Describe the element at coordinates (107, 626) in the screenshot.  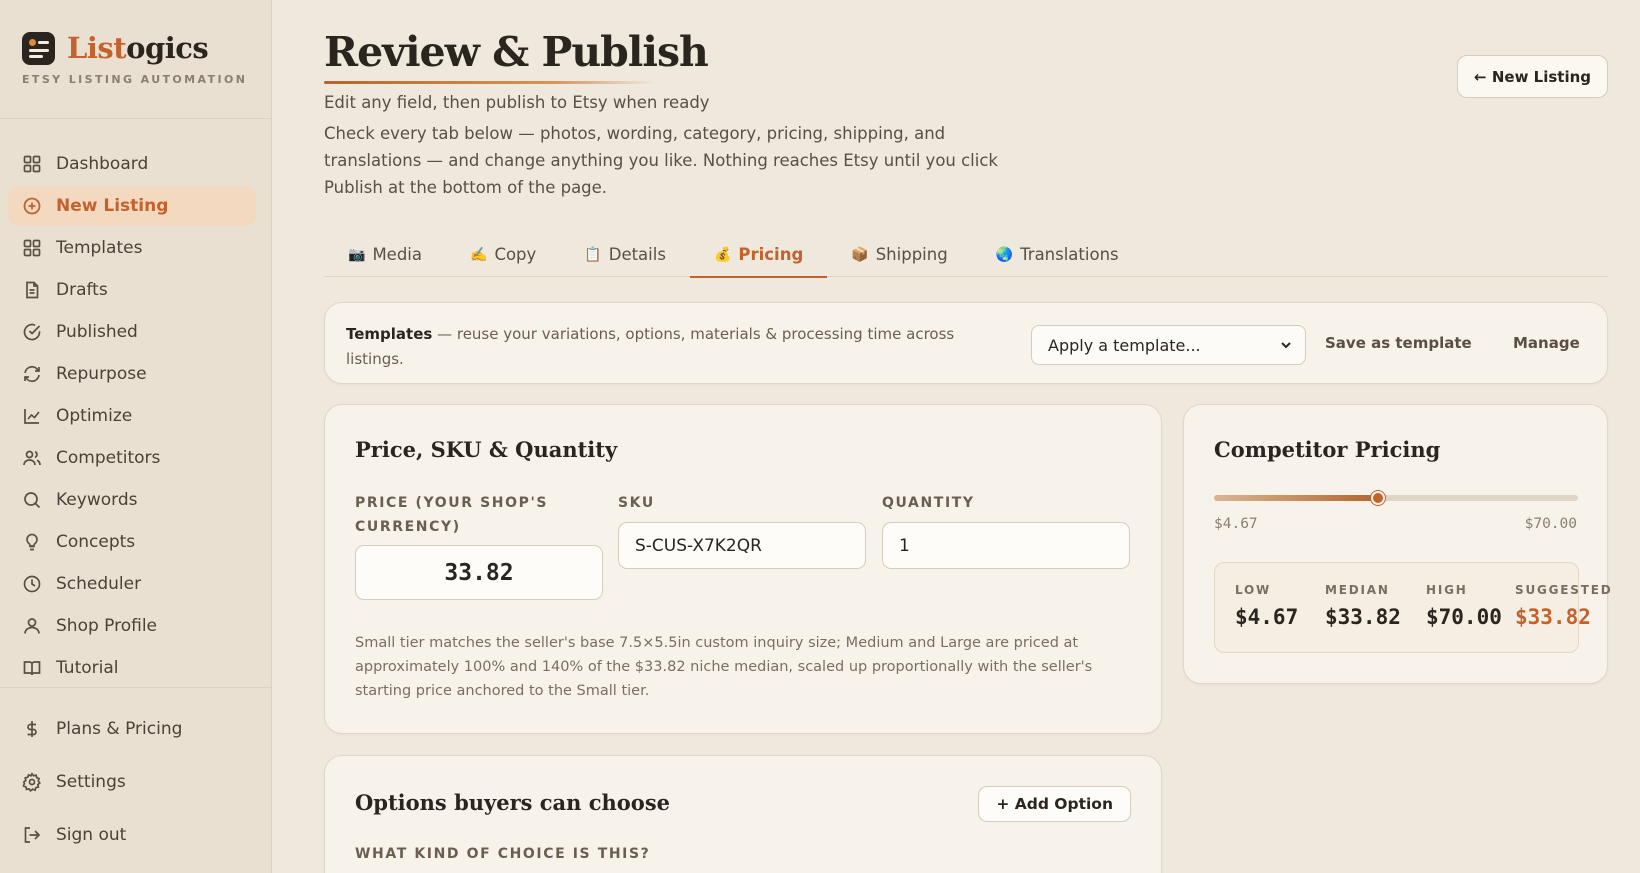
I see `sidebar-item-label: Shop Profile` at that location.